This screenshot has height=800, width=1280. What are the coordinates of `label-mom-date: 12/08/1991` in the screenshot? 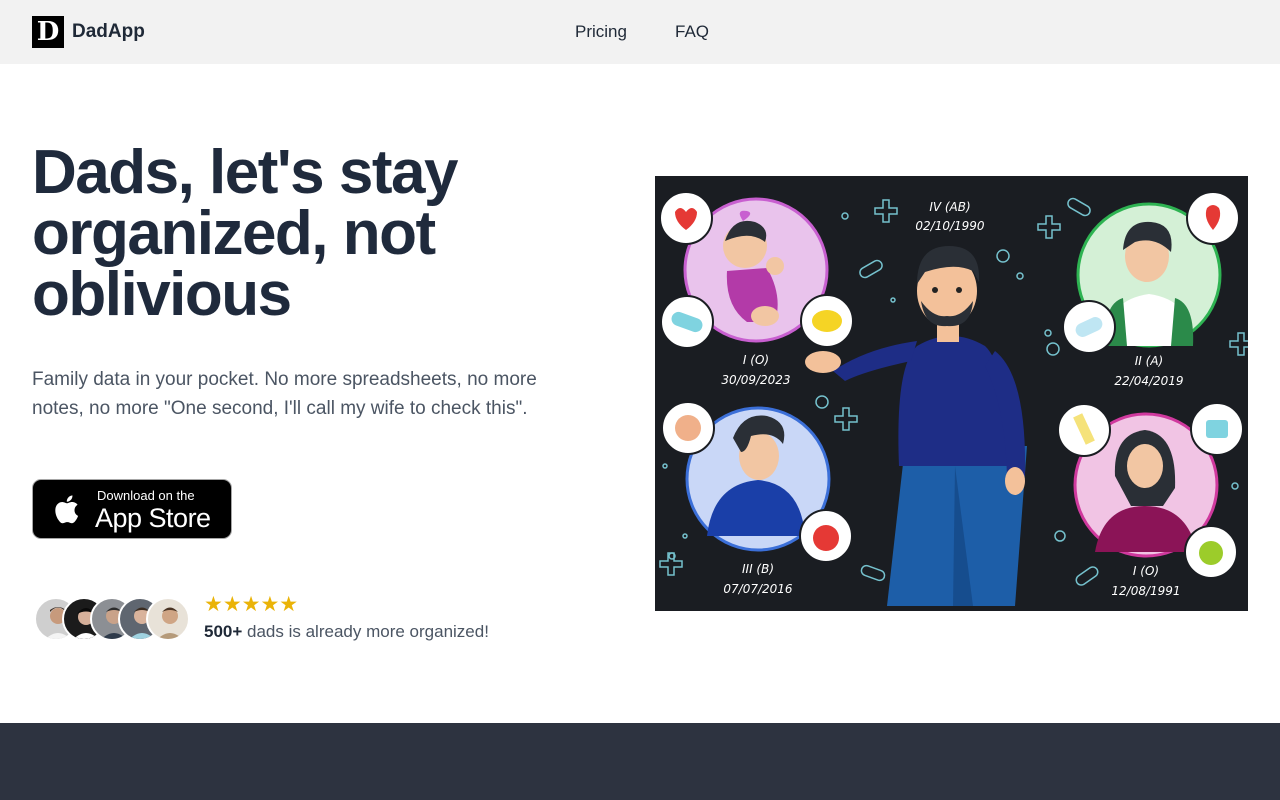 It's located at (1145, 591).